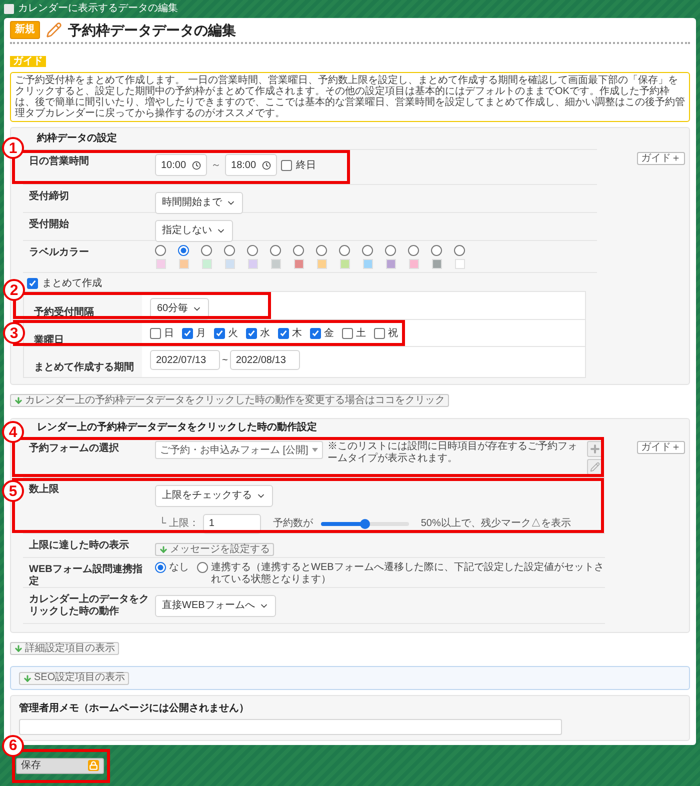 This screenshot has width=700, height=786. Describe the element at coordinates (194, 231) in the screenshot. I see `select-field: 指定しない` at that location.